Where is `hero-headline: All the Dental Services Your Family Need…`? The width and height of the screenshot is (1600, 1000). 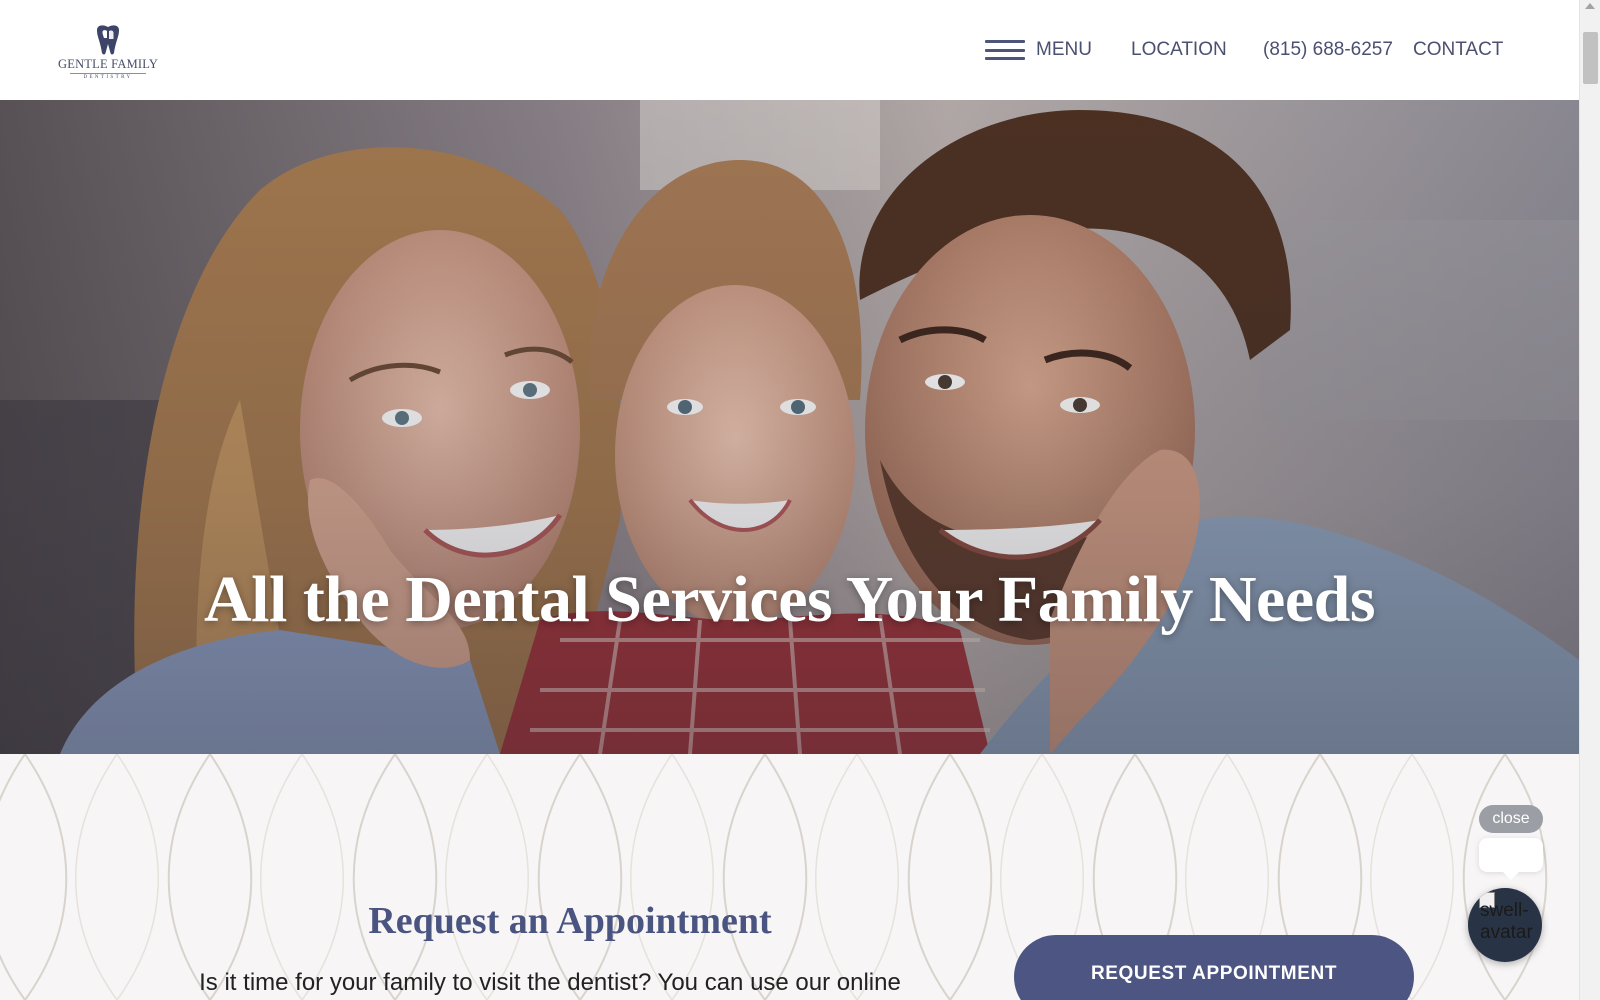 hero-headline: All the Dental Services Your Family Need… is located at coordinates (789, 599).